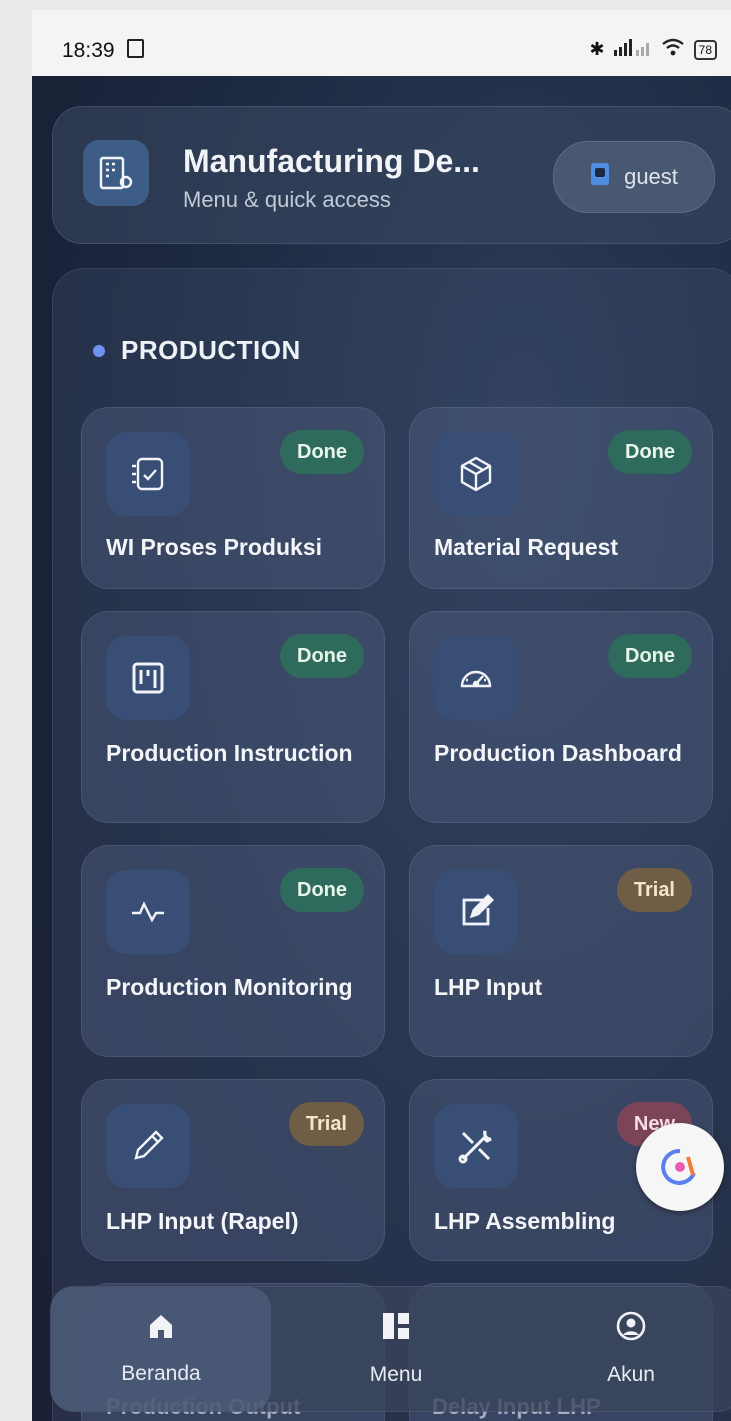  What do you see at coordinates (287, 199) in the screenshot?
I see `app-subtitle: Menu & quick access` at bounding box center [287, 199].